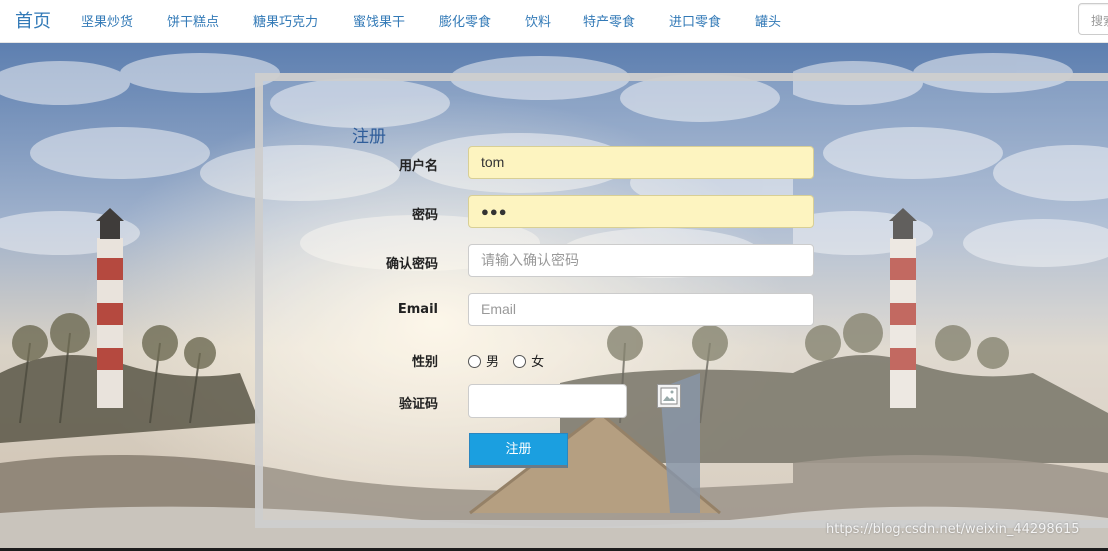  What do you see at coordinates (511, 360) in the screenshot?
I see `gender-radio-group: 男 女` at bounding box center [511, 360].